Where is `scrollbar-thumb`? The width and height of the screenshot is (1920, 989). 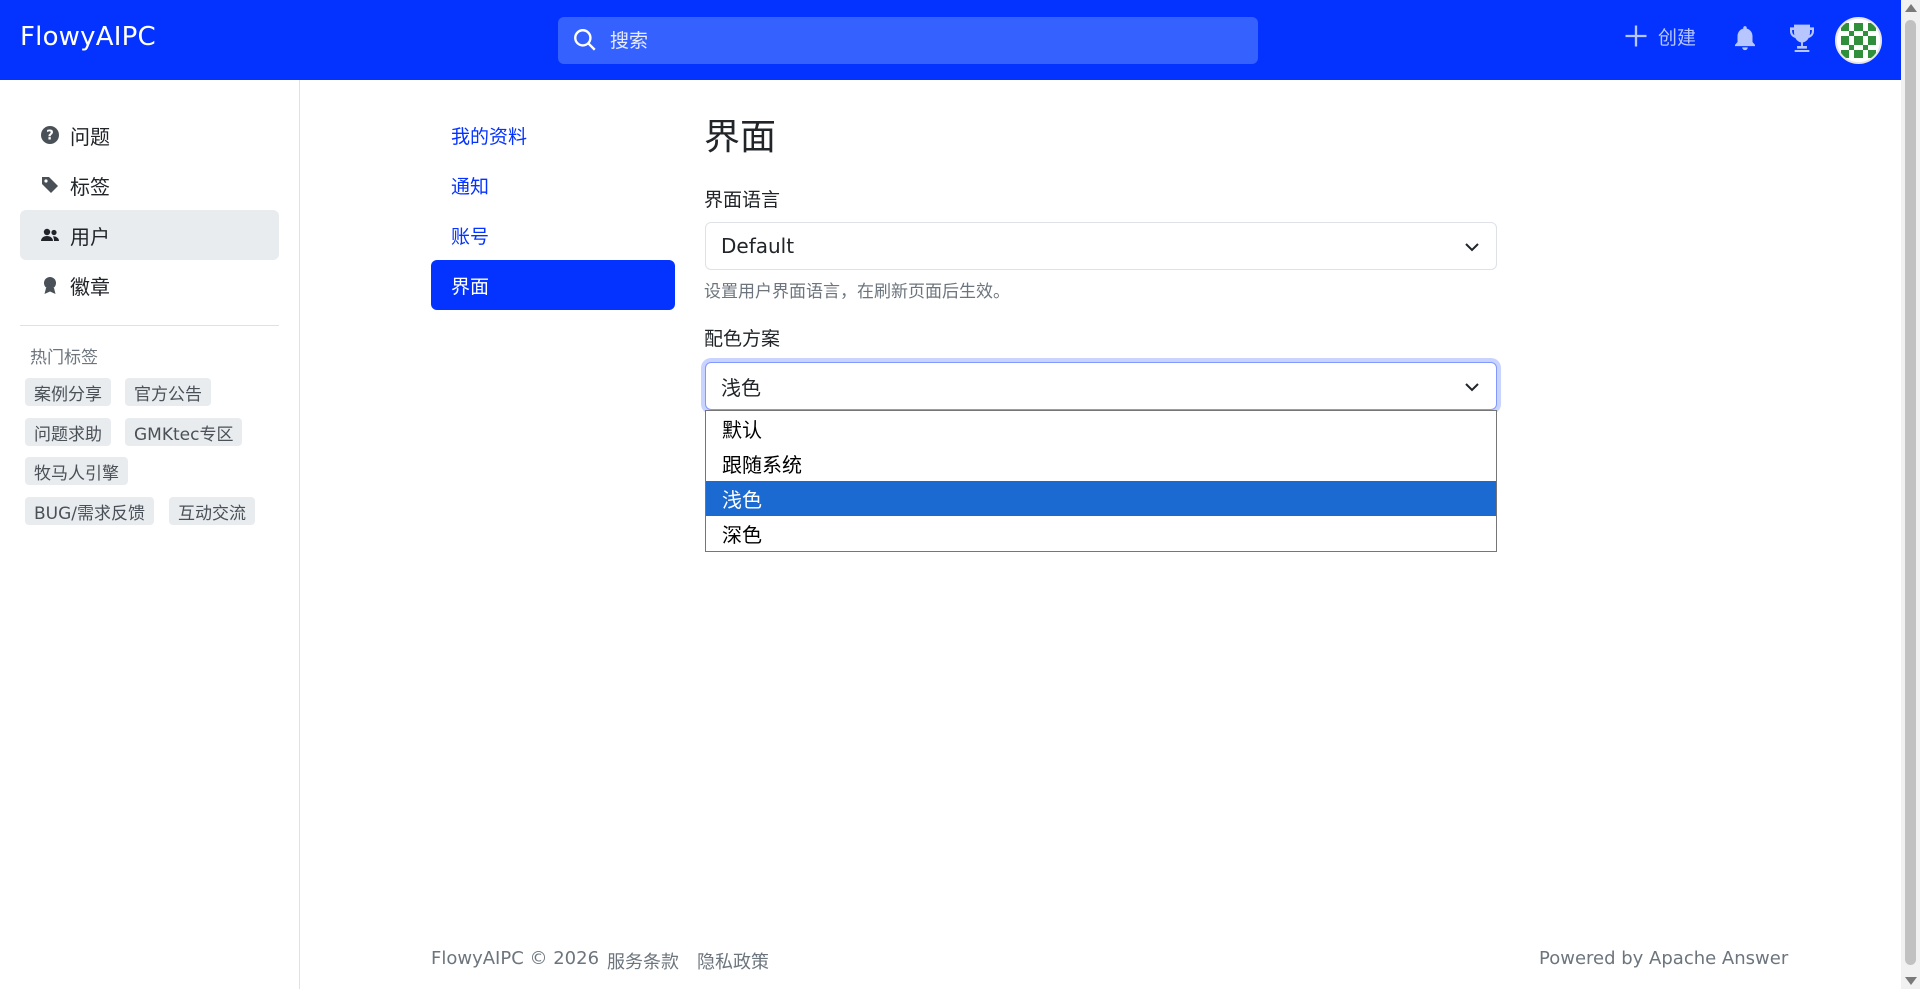
scrollbar-thumb is located at coordinates (1910, 492).